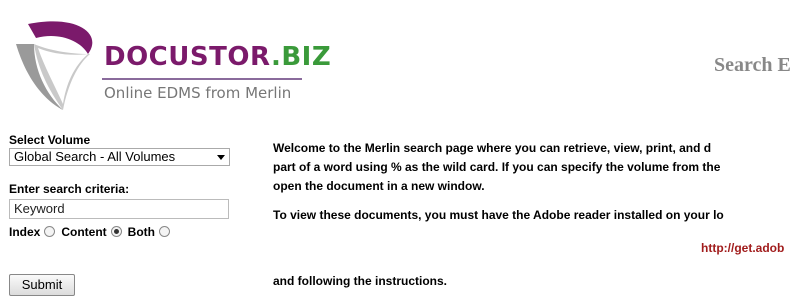  What do you see at coordinates (25, 231) in the screenshot?
I see `index-label: Index` at bounding box center [25, 231].